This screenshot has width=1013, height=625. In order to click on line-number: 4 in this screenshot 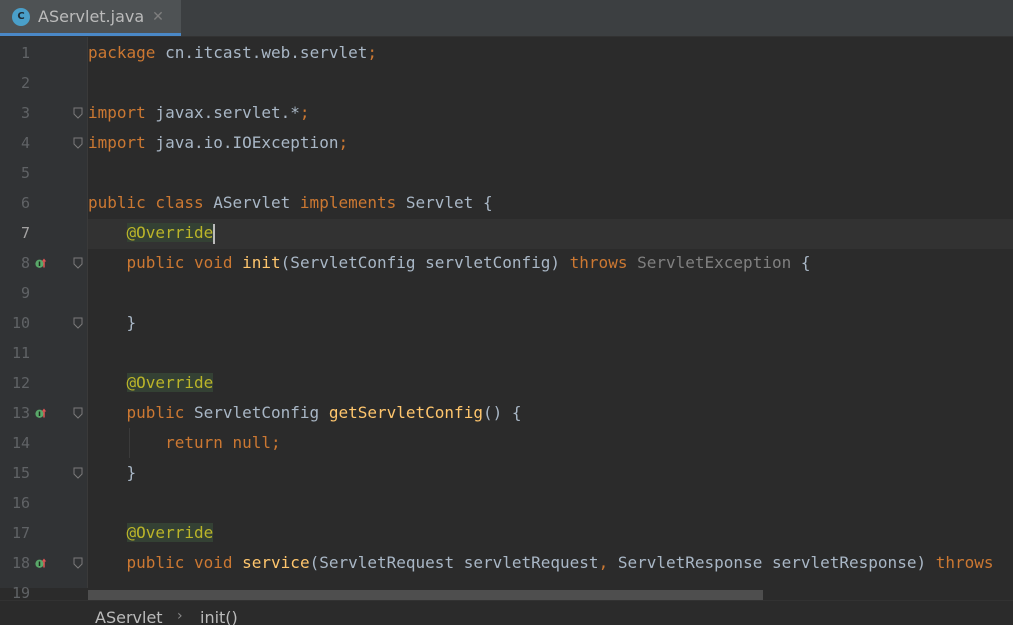, I will do `click(25, 143)`.